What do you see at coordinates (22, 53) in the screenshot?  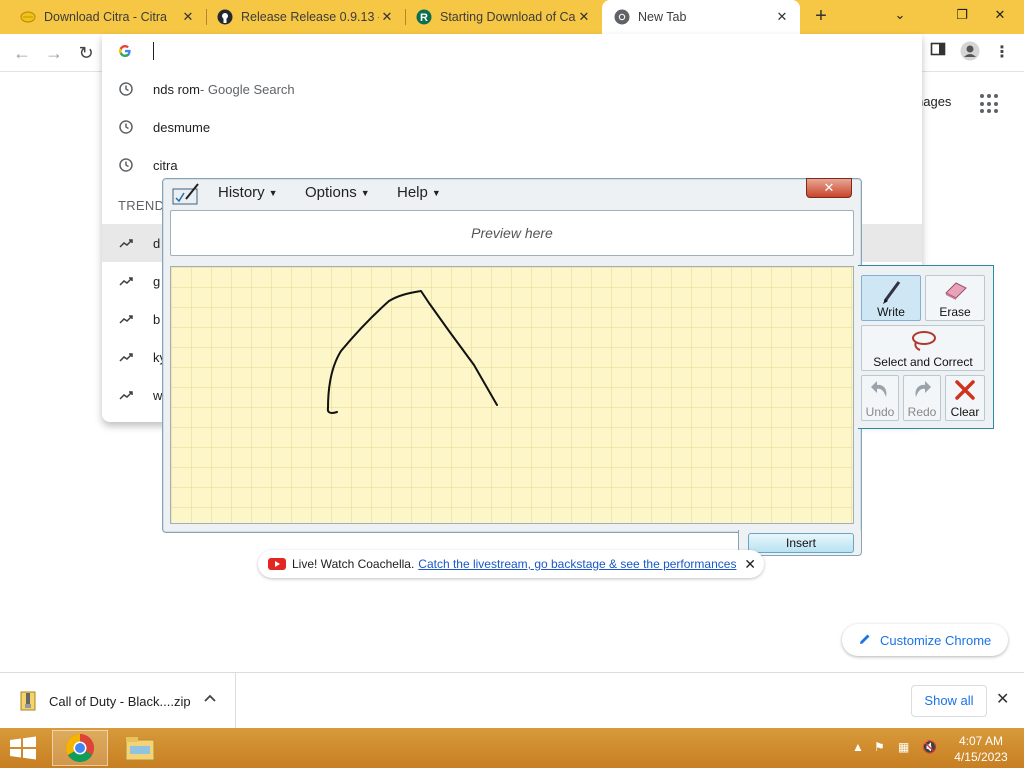 I see `back-arrow-icon: ←` at bounding box center [22, 53].